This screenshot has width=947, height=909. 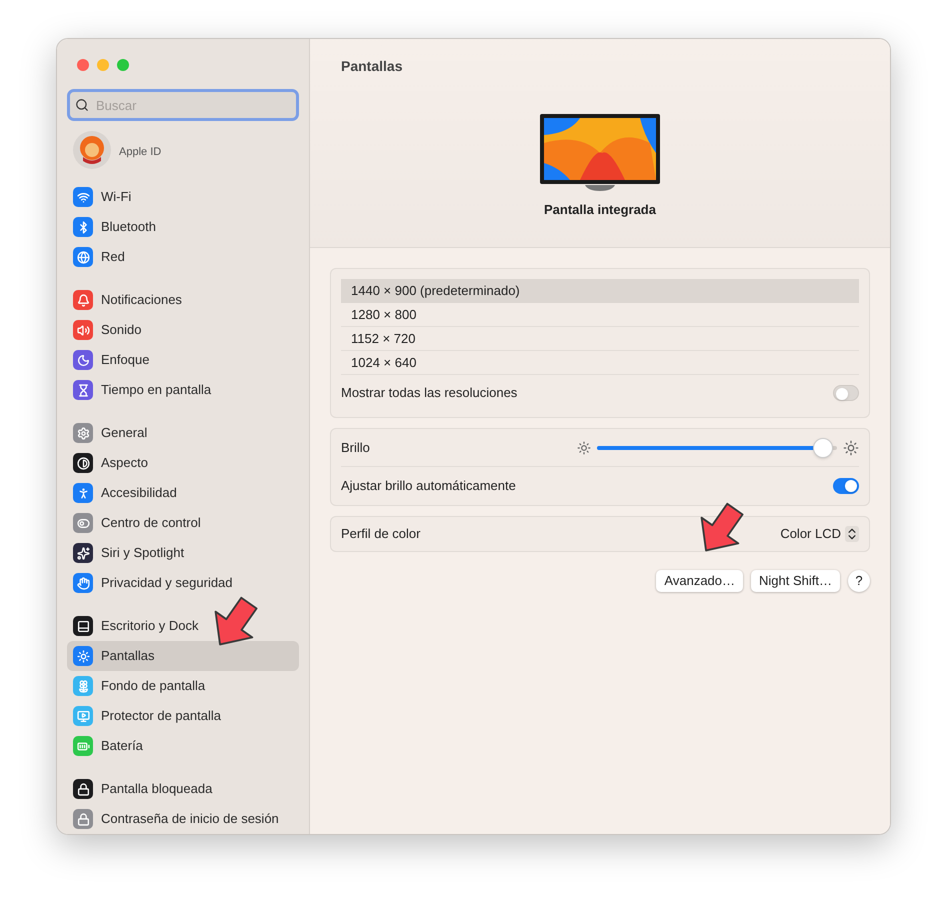 I want to click on sidebar-item: Fondo de pantalla, so click(x=183, y=686).